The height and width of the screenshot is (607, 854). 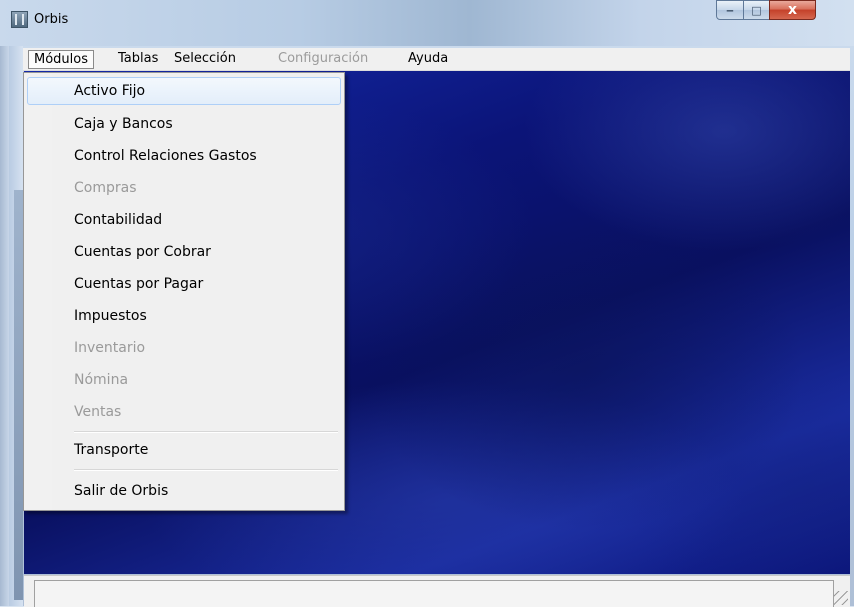 What do you see at coordinates (184, 491) in the screenshot?
I see `menu-item-salir-de-orbis: Salir de Orbis` at bounding box center [184, 491].